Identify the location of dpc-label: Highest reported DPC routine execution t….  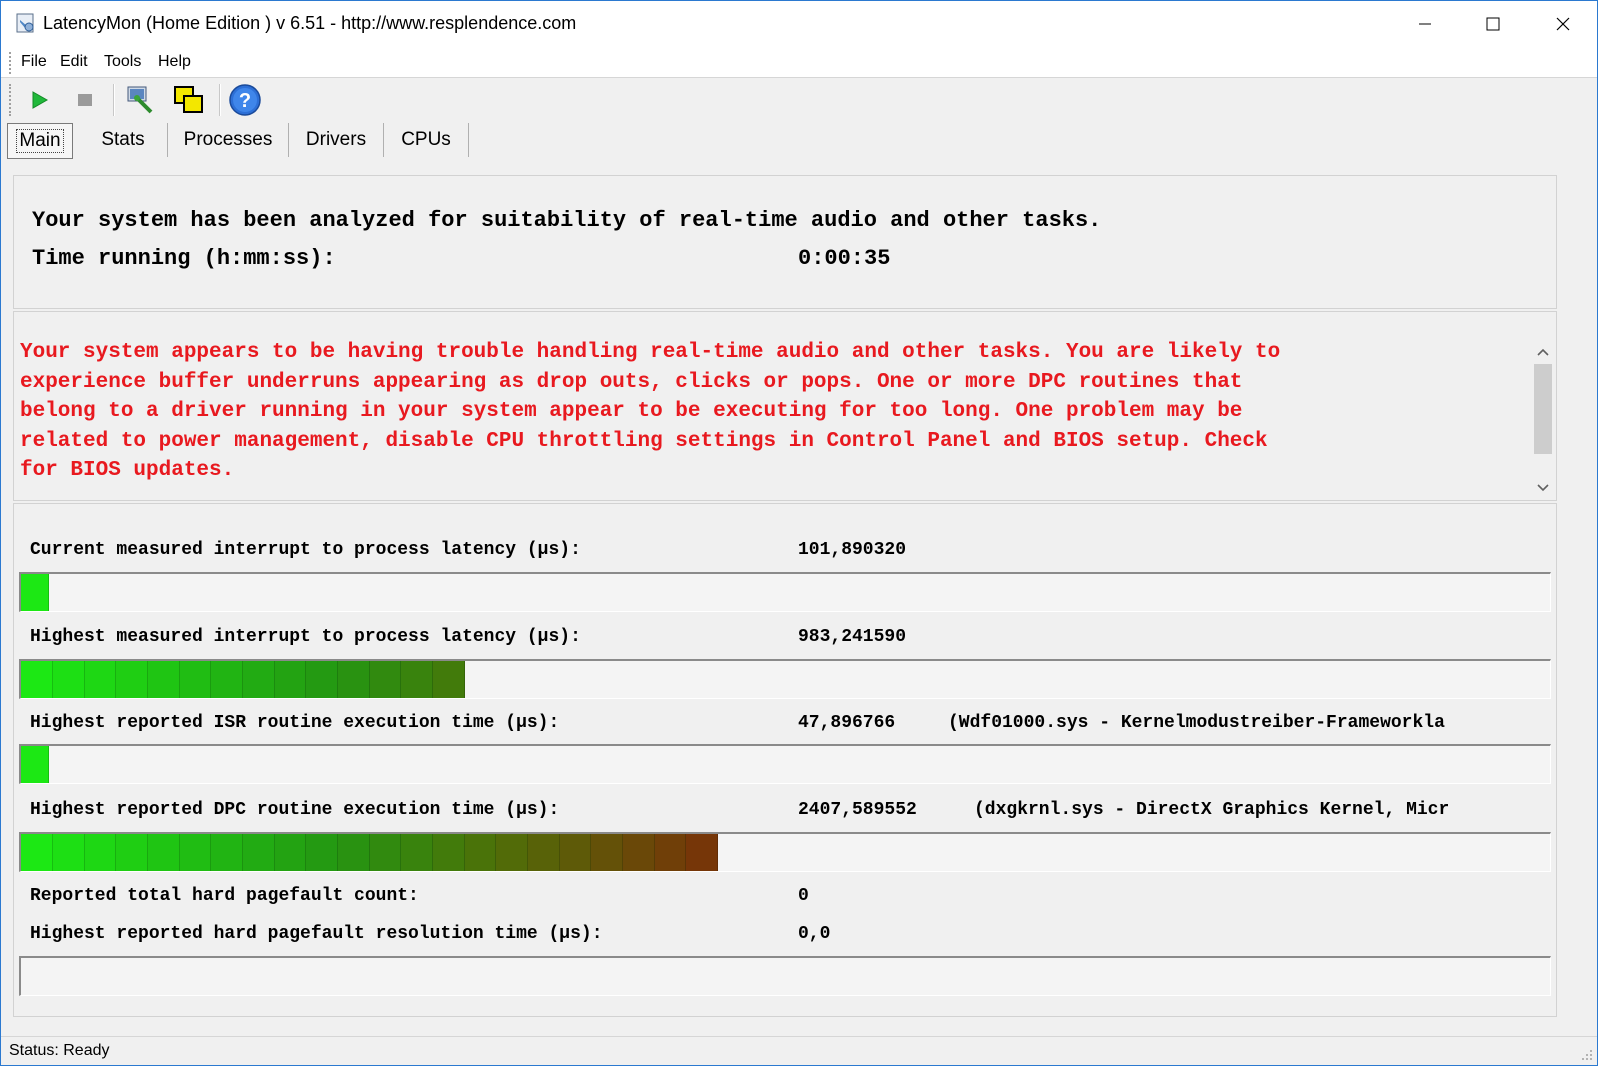
(295, 810).